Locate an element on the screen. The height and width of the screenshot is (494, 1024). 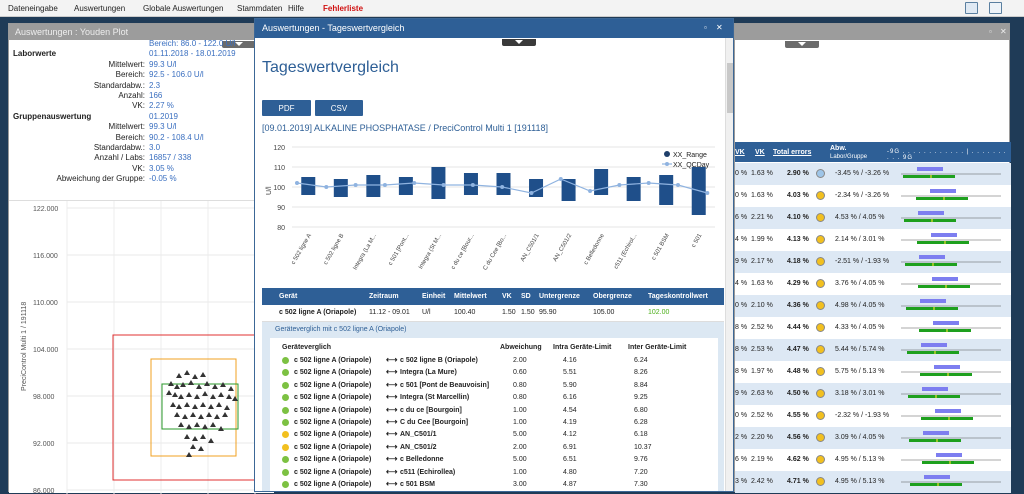
ranking-row: 9 % 2.63 % 4.50 % 3.18 % / 3.01 % is located at coordinates (873, 394).